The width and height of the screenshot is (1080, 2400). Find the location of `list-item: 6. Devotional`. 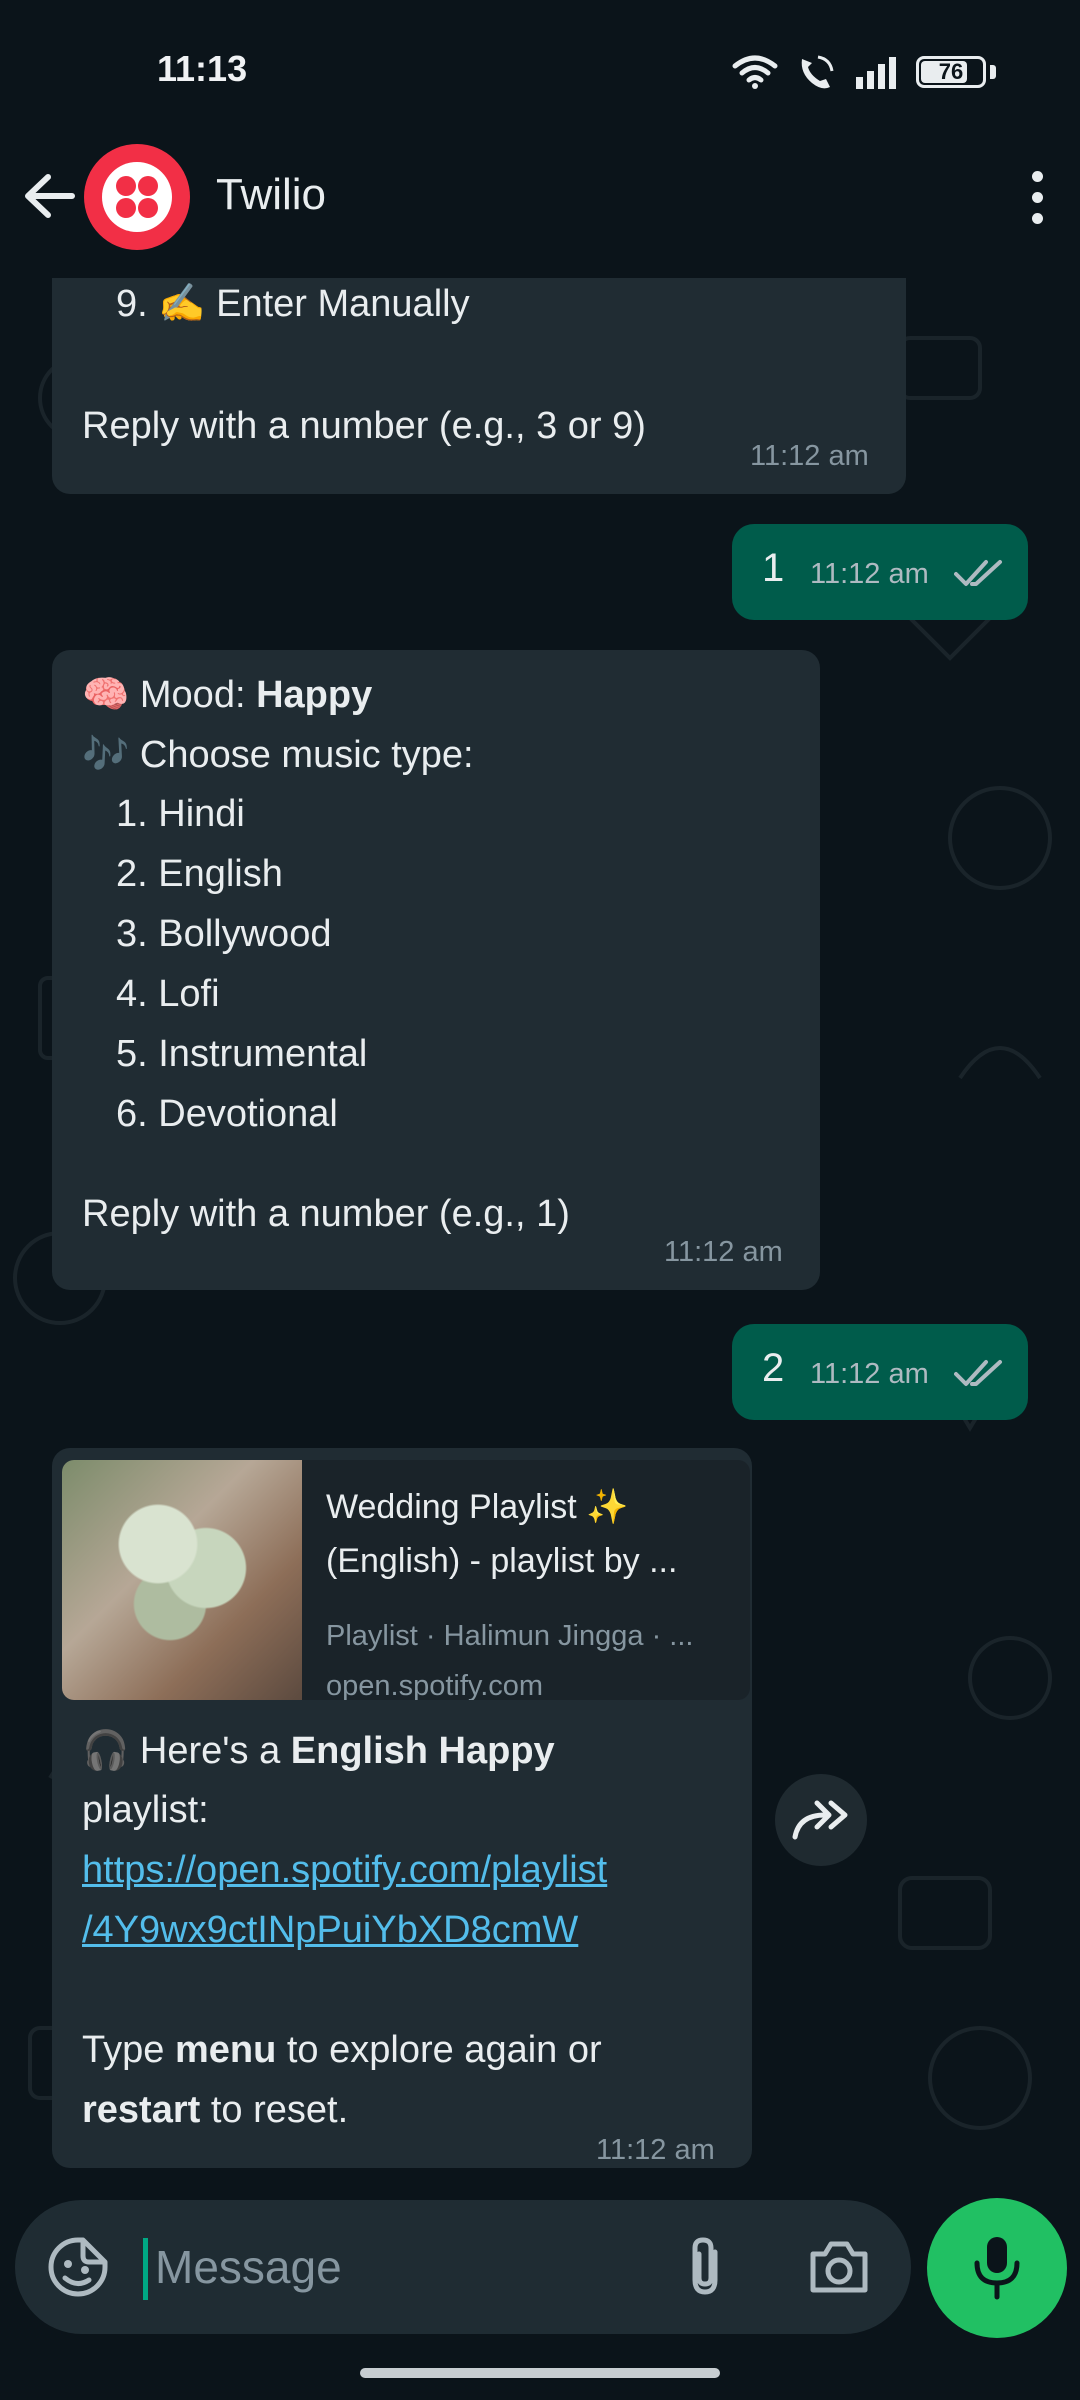

list-item: 6. Devotional is located at coordinates (227, 1114).